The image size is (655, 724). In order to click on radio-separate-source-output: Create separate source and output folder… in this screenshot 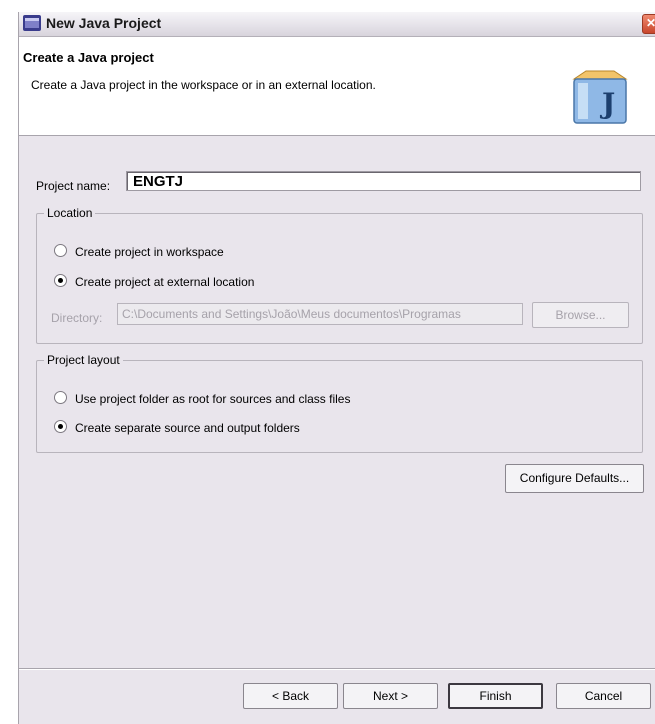, I will do `click(177, 427)`.